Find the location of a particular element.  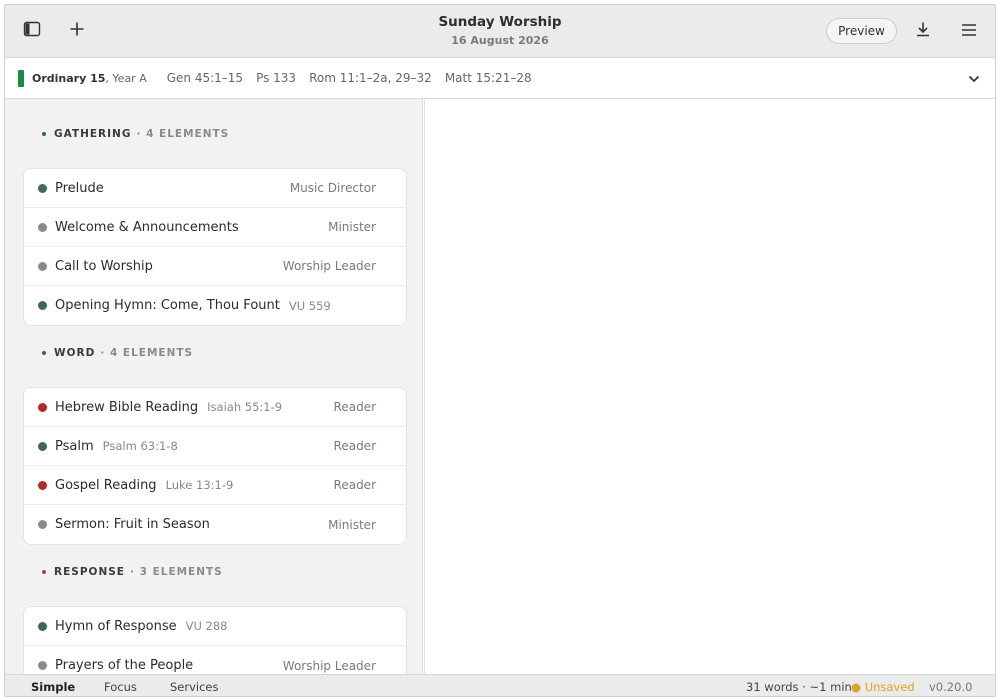

element-row: Hymn of Response VU 288 is located at coordinates (215, 626).